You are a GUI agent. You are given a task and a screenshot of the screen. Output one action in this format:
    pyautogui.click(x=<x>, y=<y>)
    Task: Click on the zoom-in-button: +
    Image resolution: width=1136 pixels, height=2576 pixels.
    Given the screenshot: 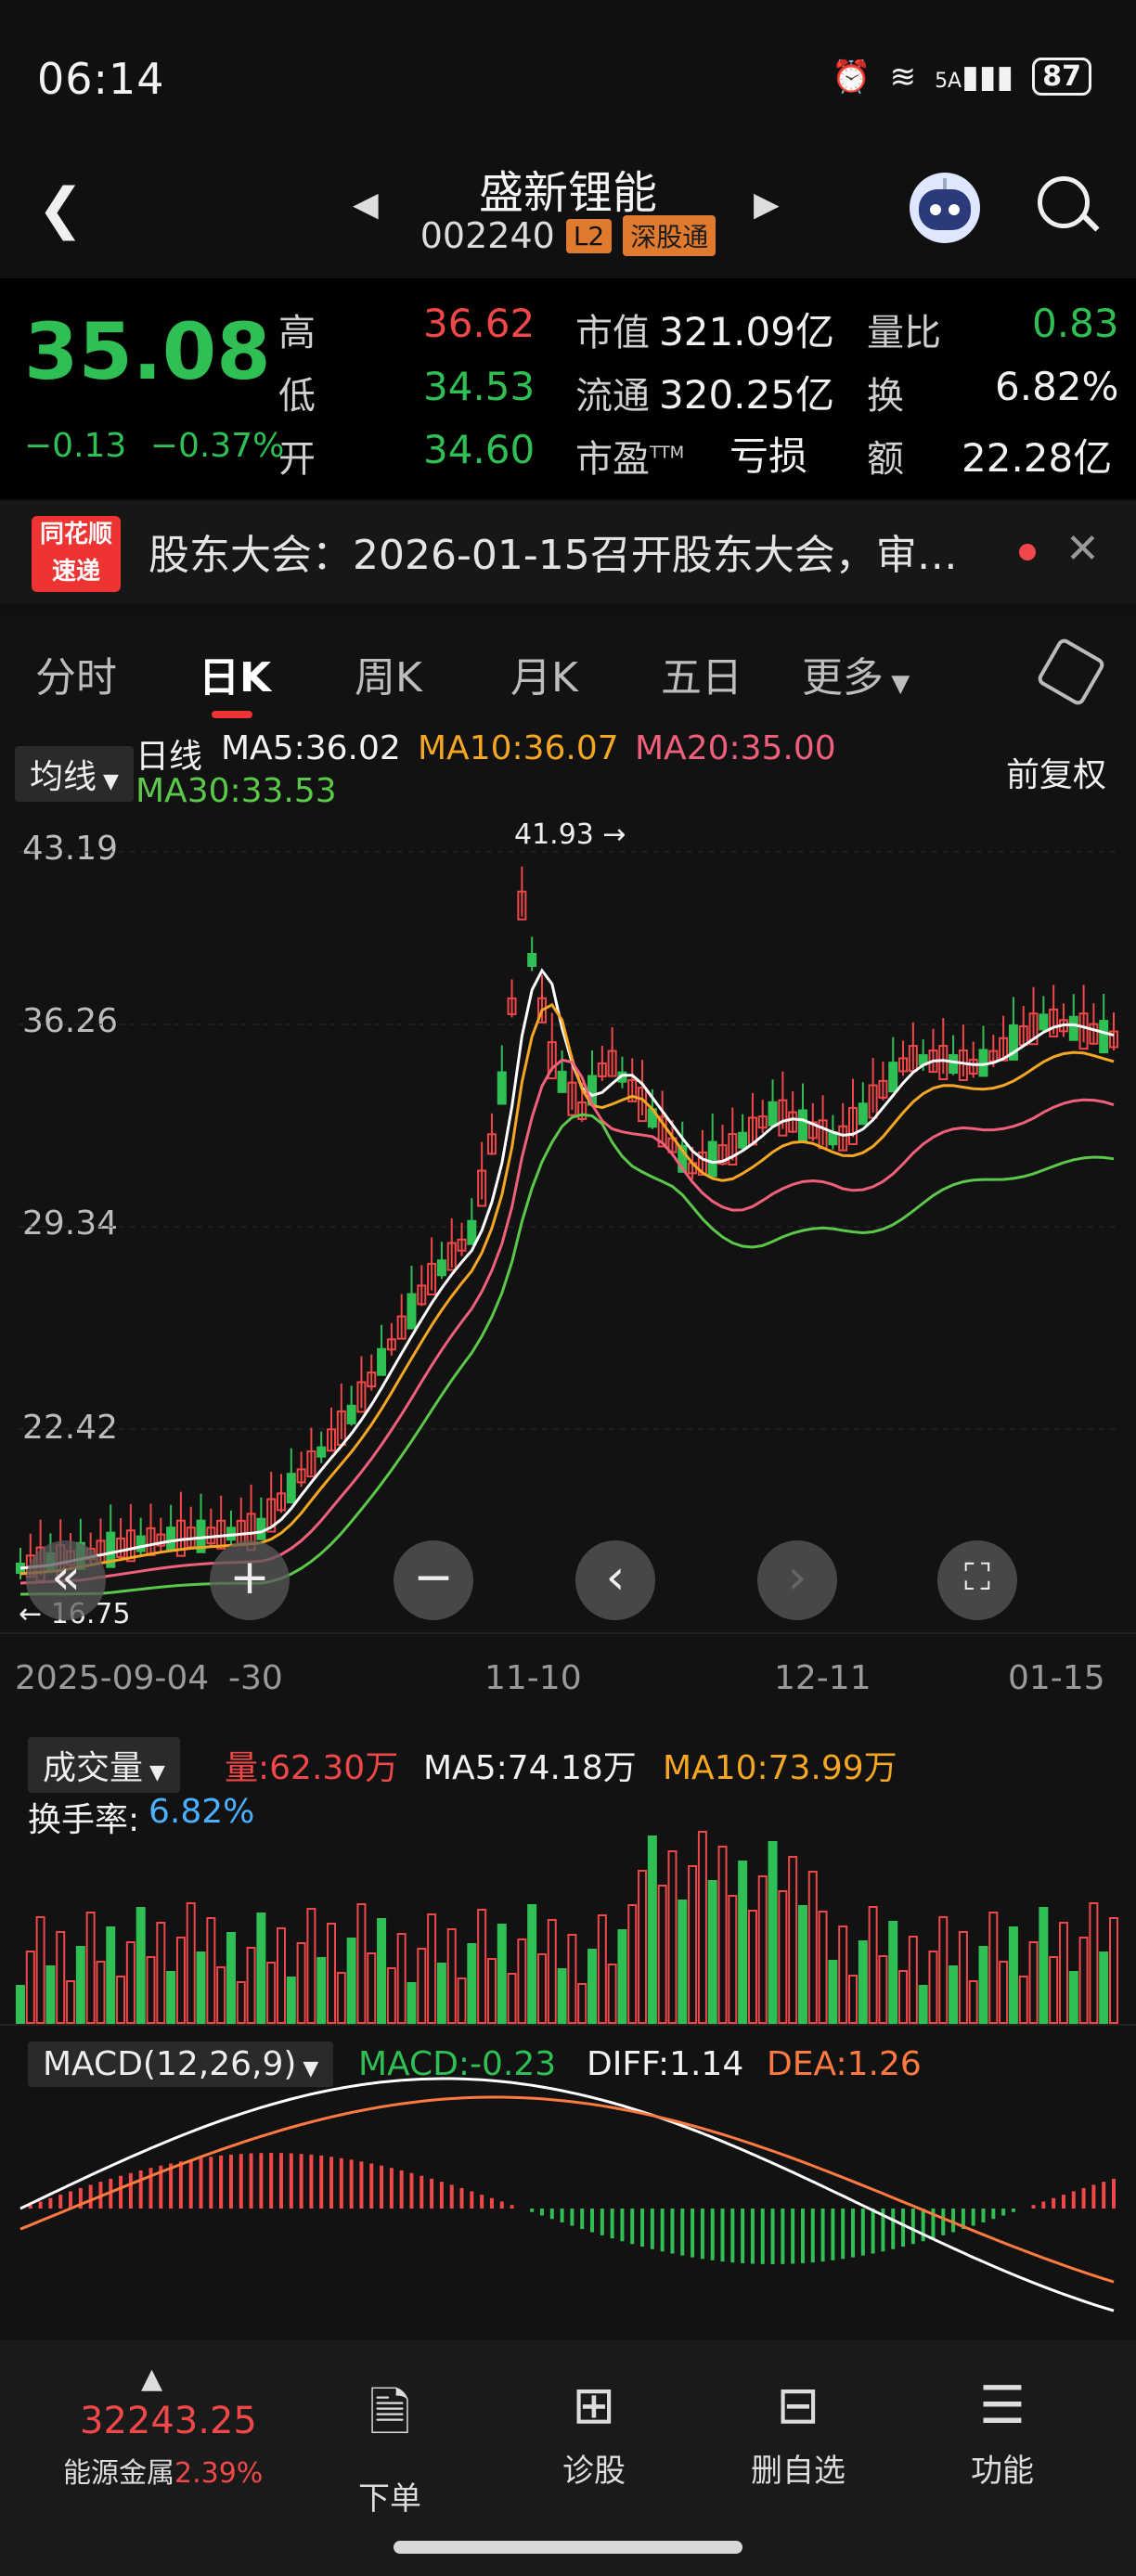 What is the action you would take?
    pyautogui.click(x=250, y=1580)
    